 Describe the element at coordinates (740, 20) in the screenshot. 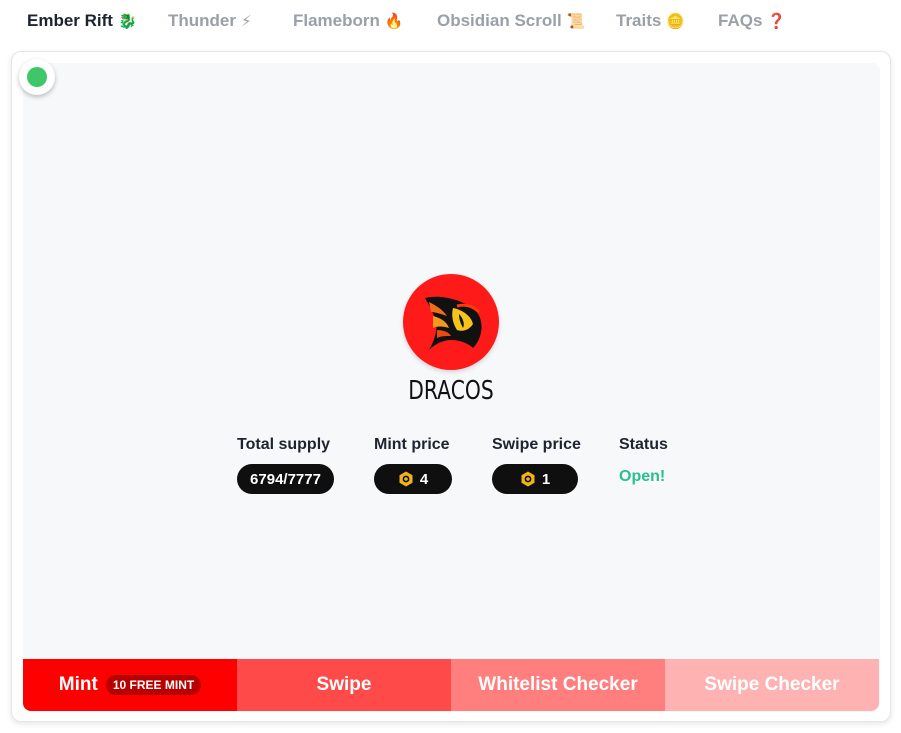

I see `nav-item-label: FAQs` at that location.